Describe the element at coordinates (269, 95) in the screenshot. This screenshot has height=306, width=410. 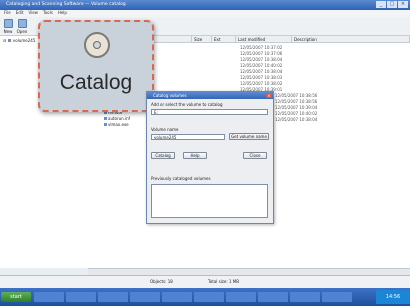
I see `dialog-close-icon: ×` at that location.